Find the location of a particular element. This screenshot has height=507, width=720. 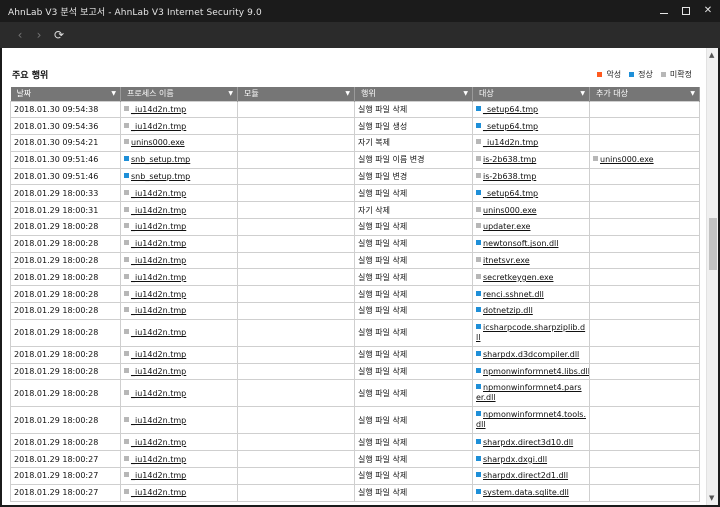

scroll-up-icon: ▲ is located at coordinates (711, 55).